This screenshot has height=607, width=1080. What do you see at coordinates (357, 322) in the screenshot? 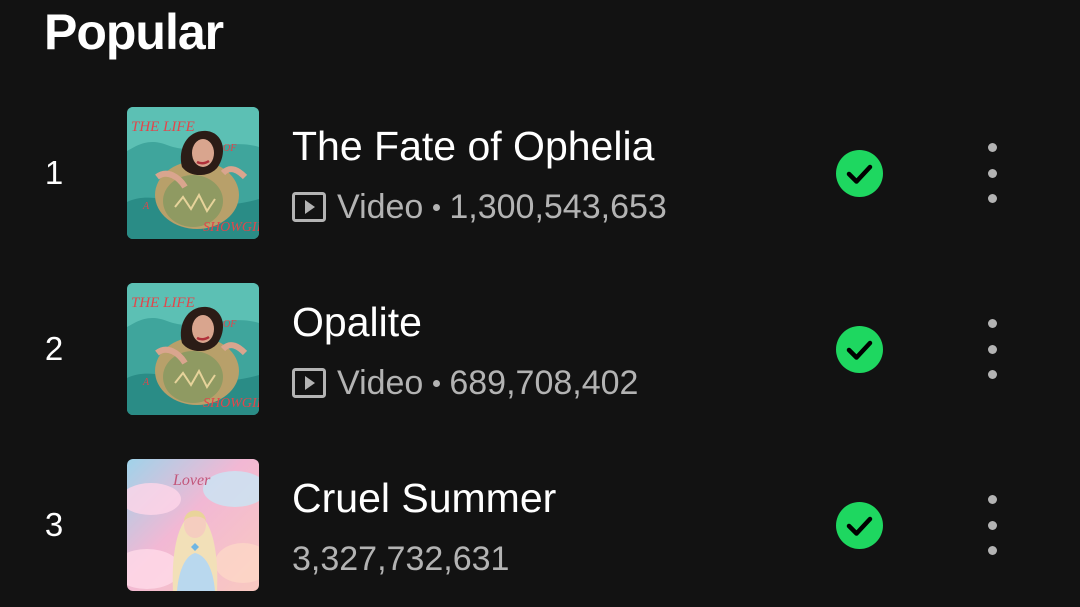
I see `track-title: Opalite` at bounding box center [357, 322].